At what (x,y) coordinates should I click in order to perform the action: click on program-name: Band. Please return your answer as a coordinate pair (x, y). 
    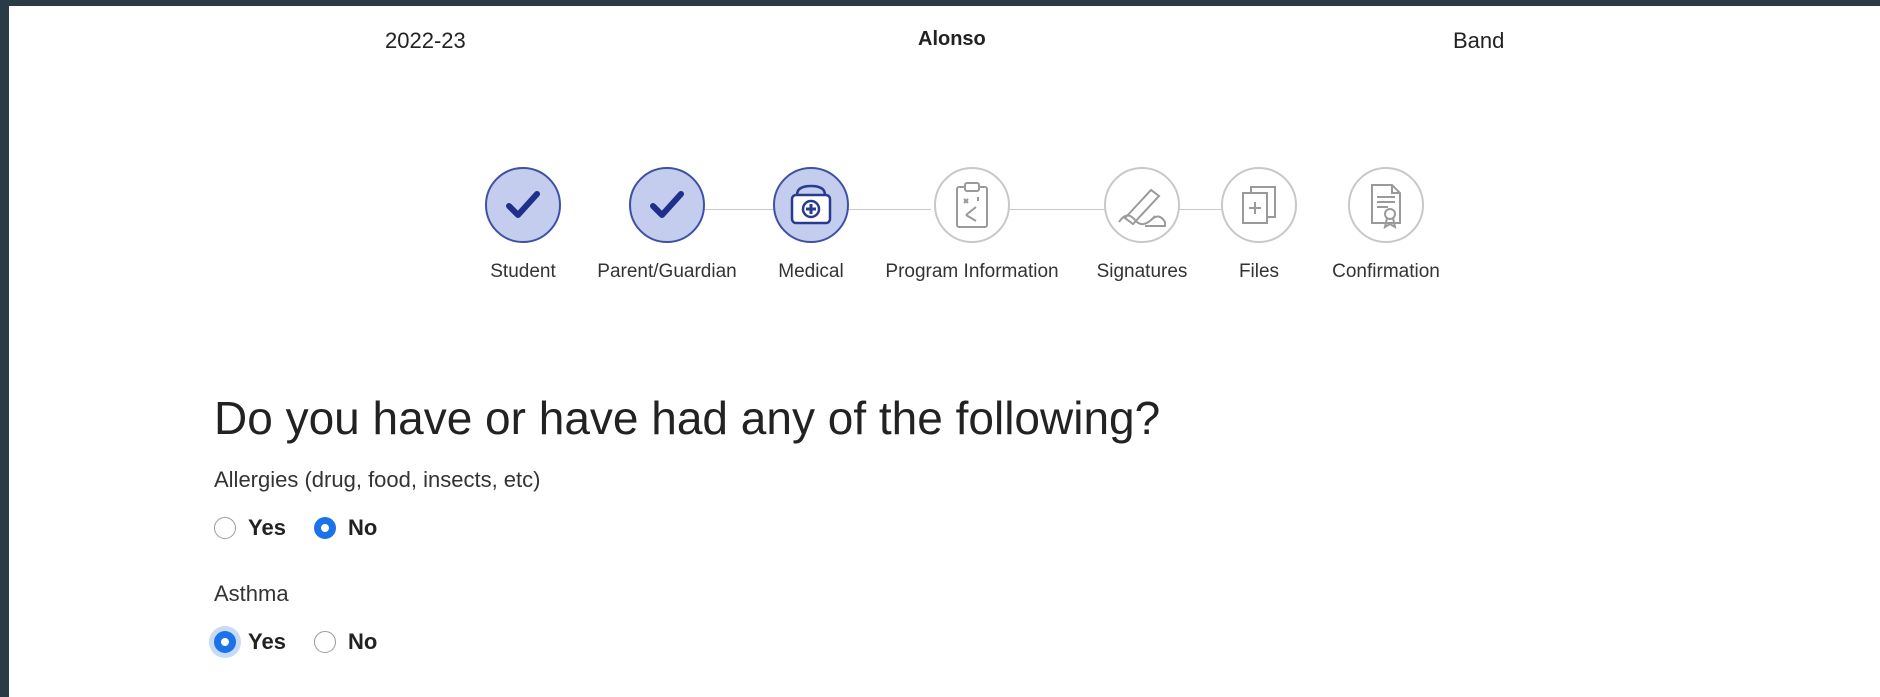
    Looking at the image, I should click on (1479, 40).